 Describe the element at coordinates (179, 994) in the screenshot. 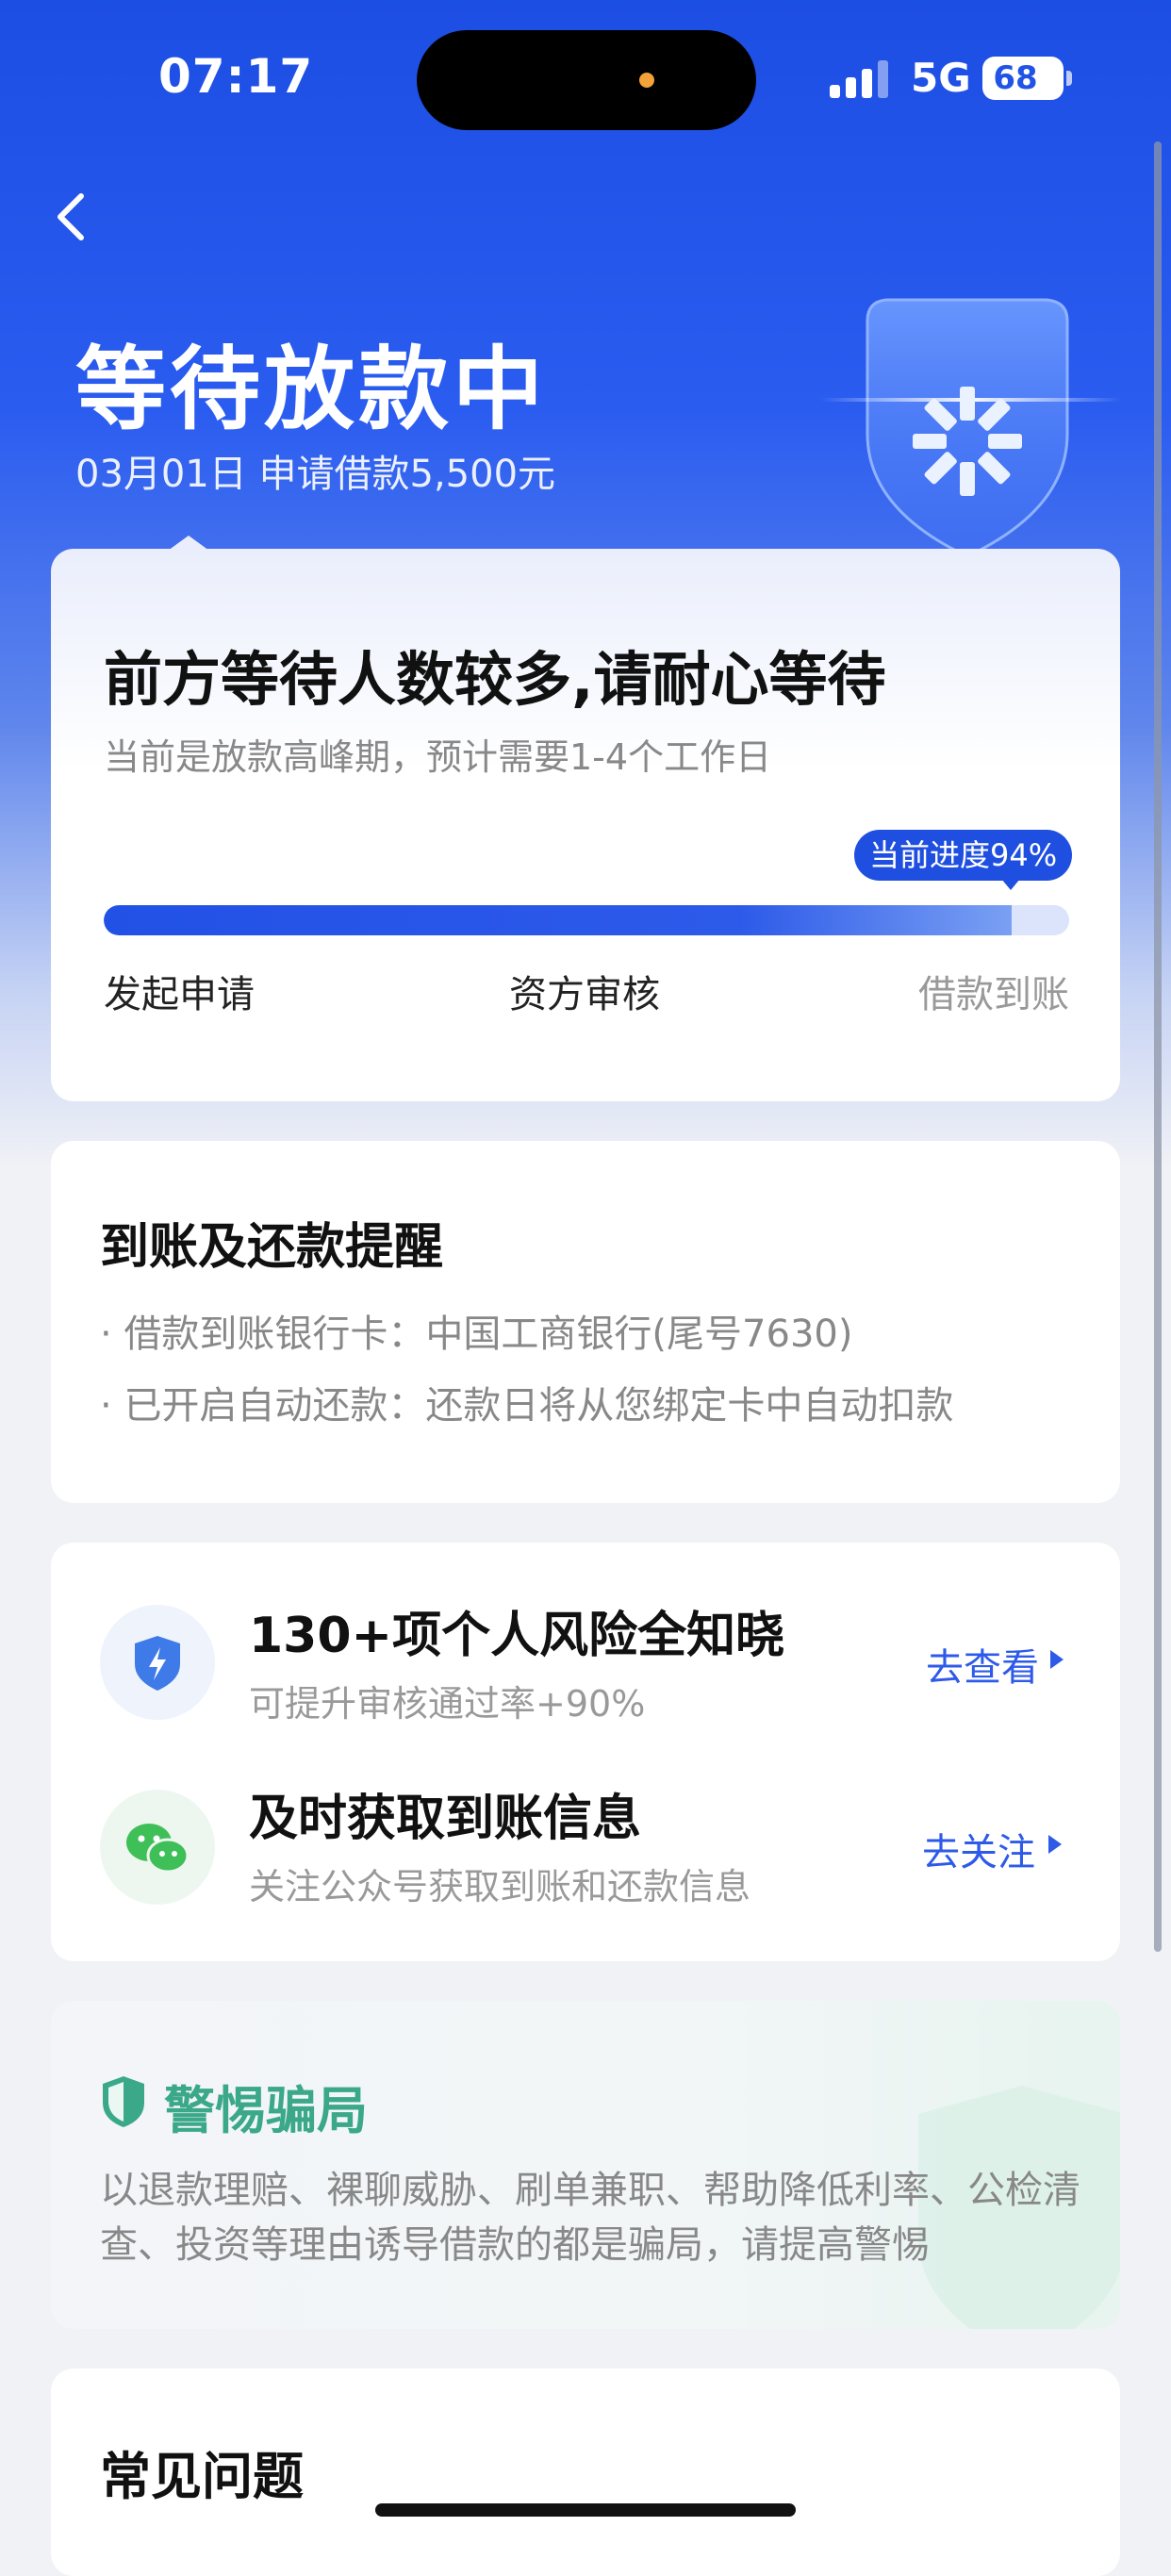

I see `step-apply: 发起申请` at that location.